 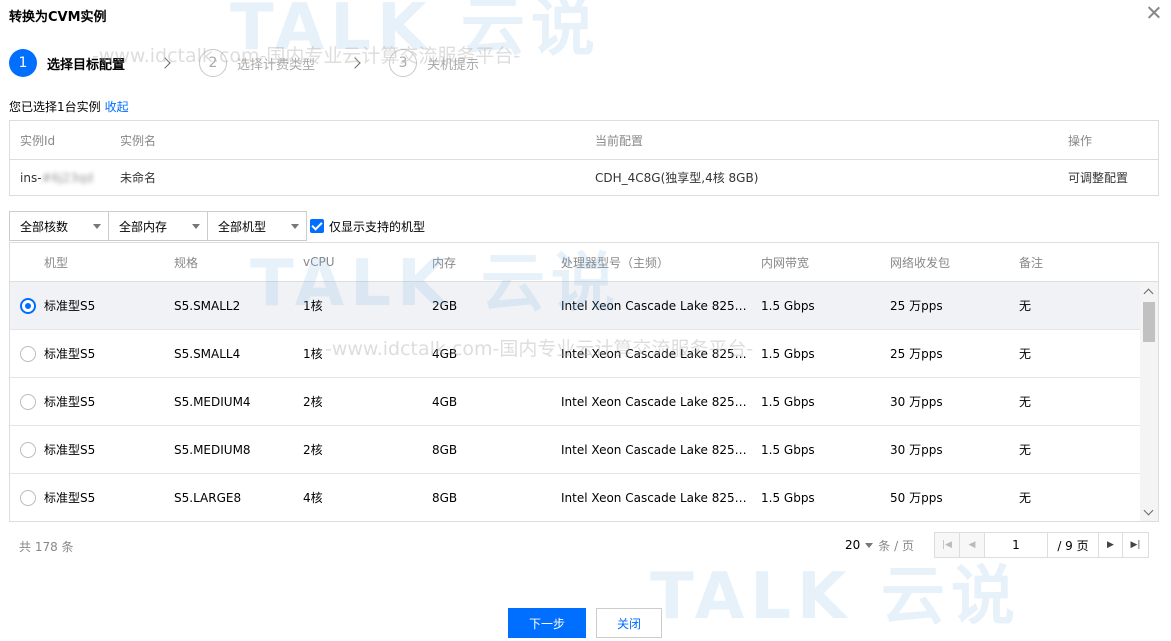 What do you see at coordinates (143, 226) in the screenshot?
I see `memory-filter-value: 全部内存` at bounding box center [143, 226].